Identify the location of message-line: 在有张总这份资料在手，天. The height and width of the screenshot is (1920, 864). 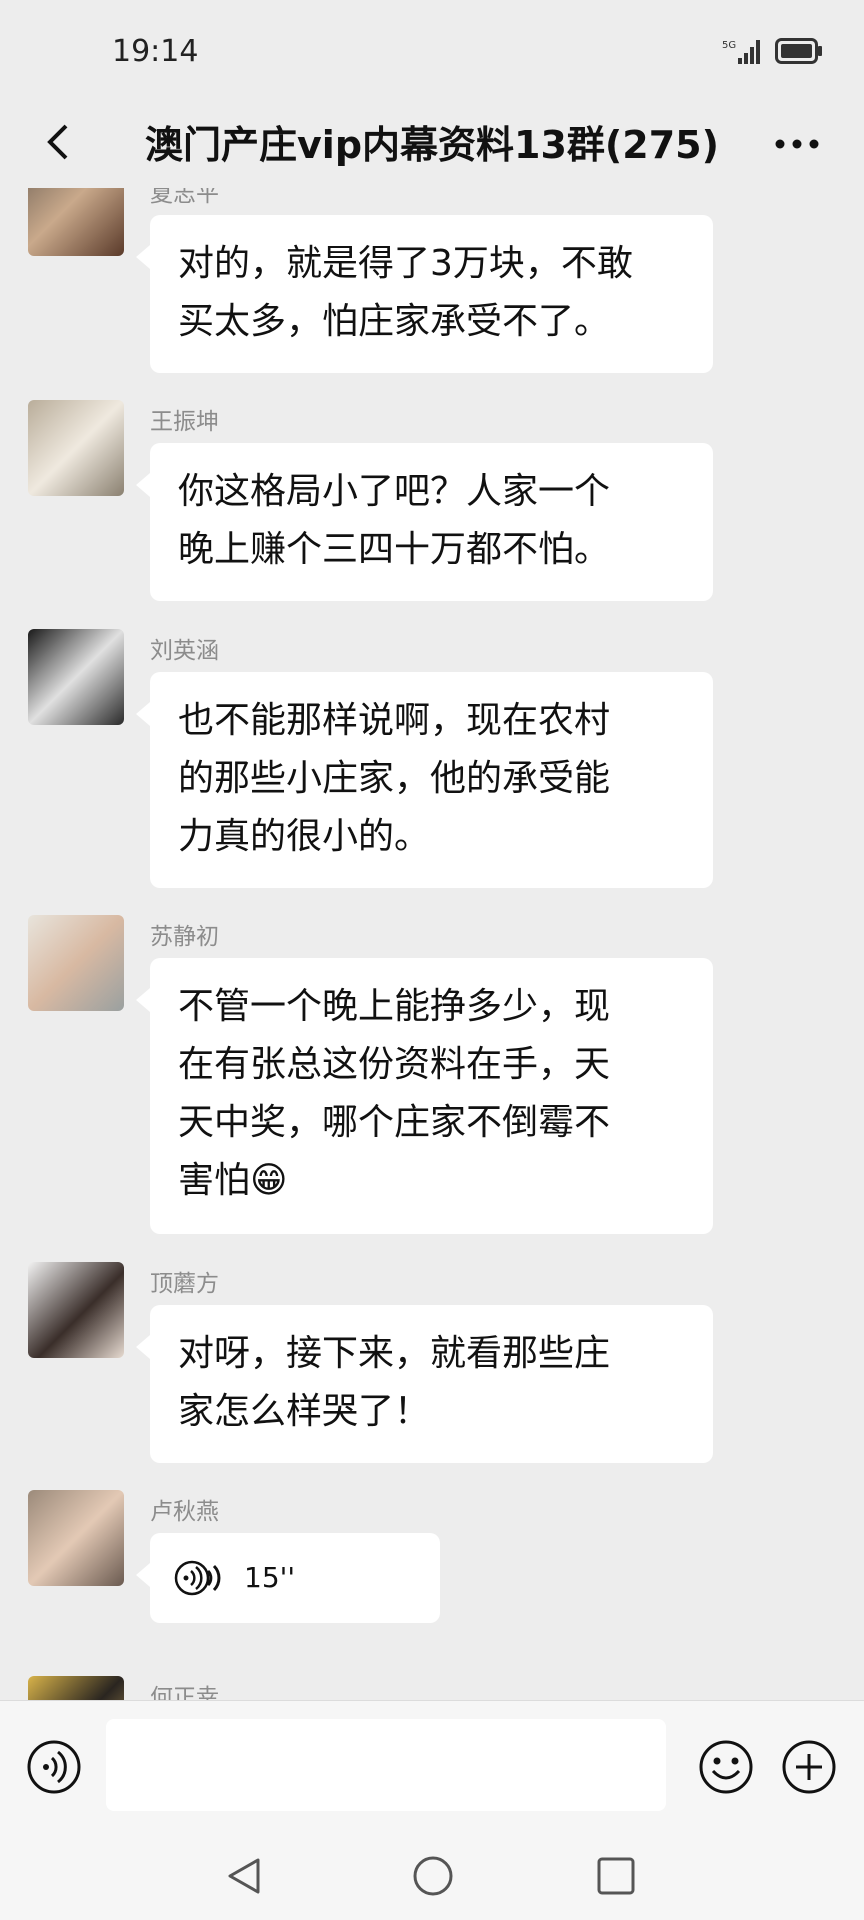
(394, 1064).